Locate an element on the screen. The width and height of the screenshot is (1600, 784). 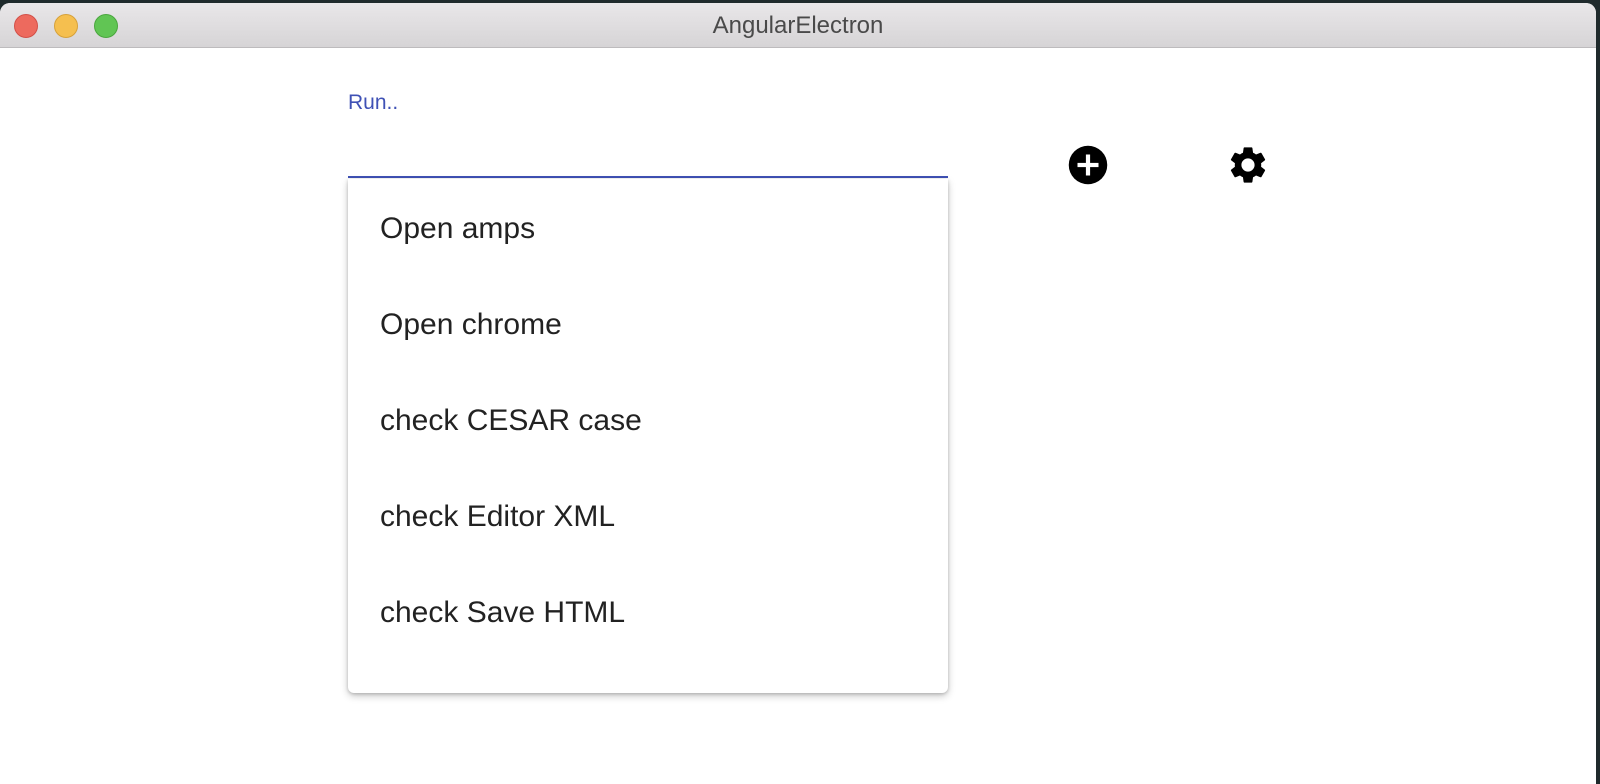
autocomplete-option: check Save HTML is located at coordinates (648, 613).